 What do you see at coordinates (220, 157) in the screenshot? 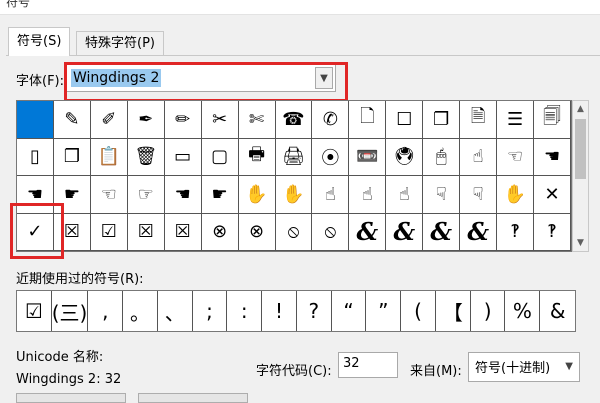
I see `symbol-cell: ▢` at bounding box center [220, 157].